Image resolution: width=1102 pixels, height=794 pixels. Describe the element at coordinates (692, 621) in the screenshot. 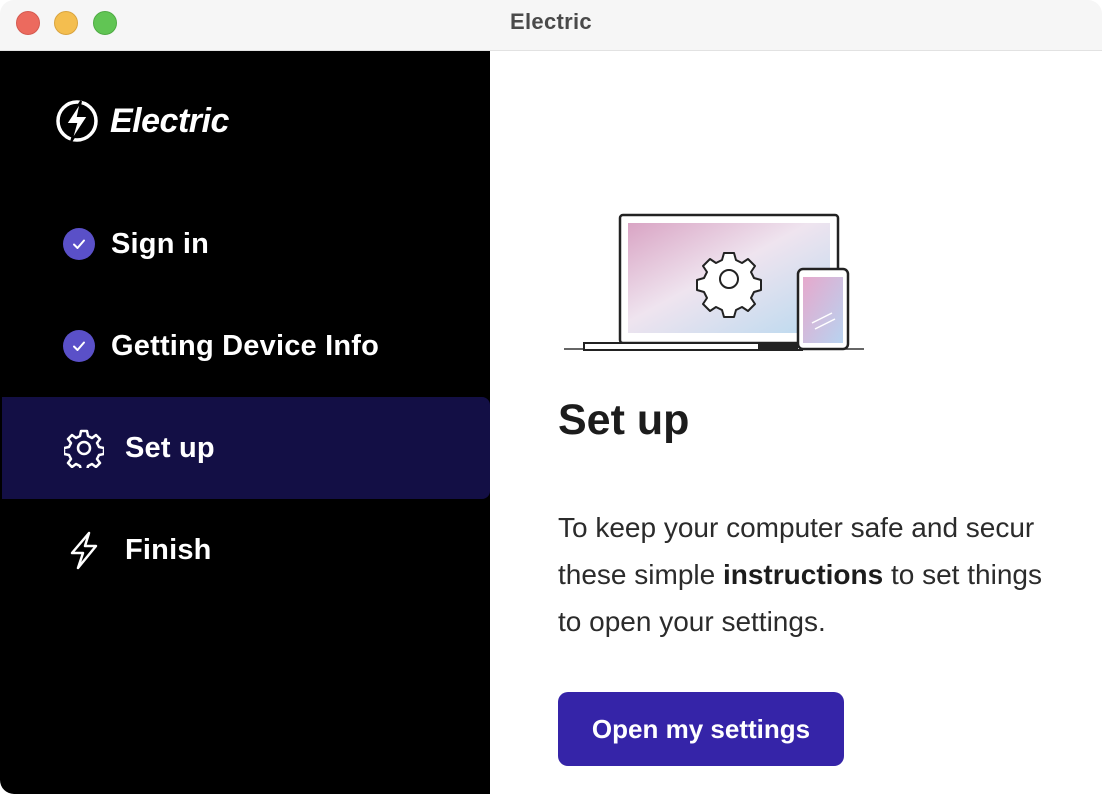

I see `instructions-line-3: to open your settings.` at that location.